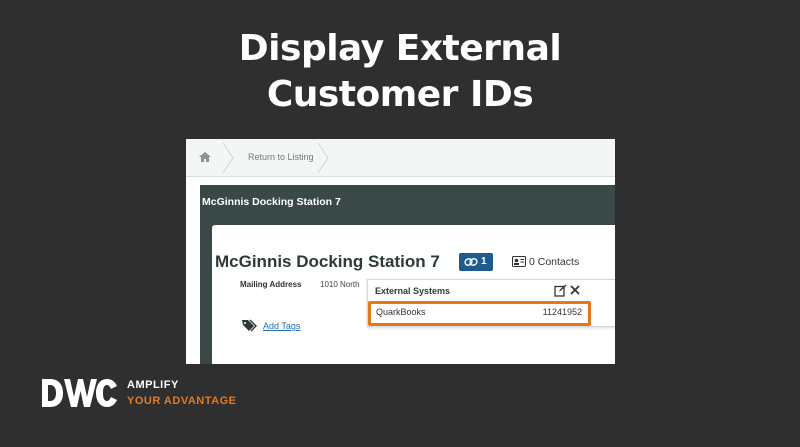  What do you see at coordinates (282, 326) in the screenshot?
I see `add-tags-label: Add Tags` at bounding box center [282, 326].